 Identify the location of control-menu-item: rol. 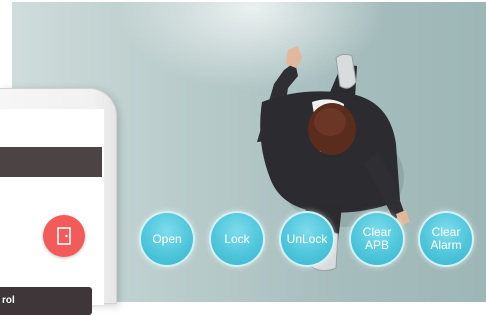
(46, 301).